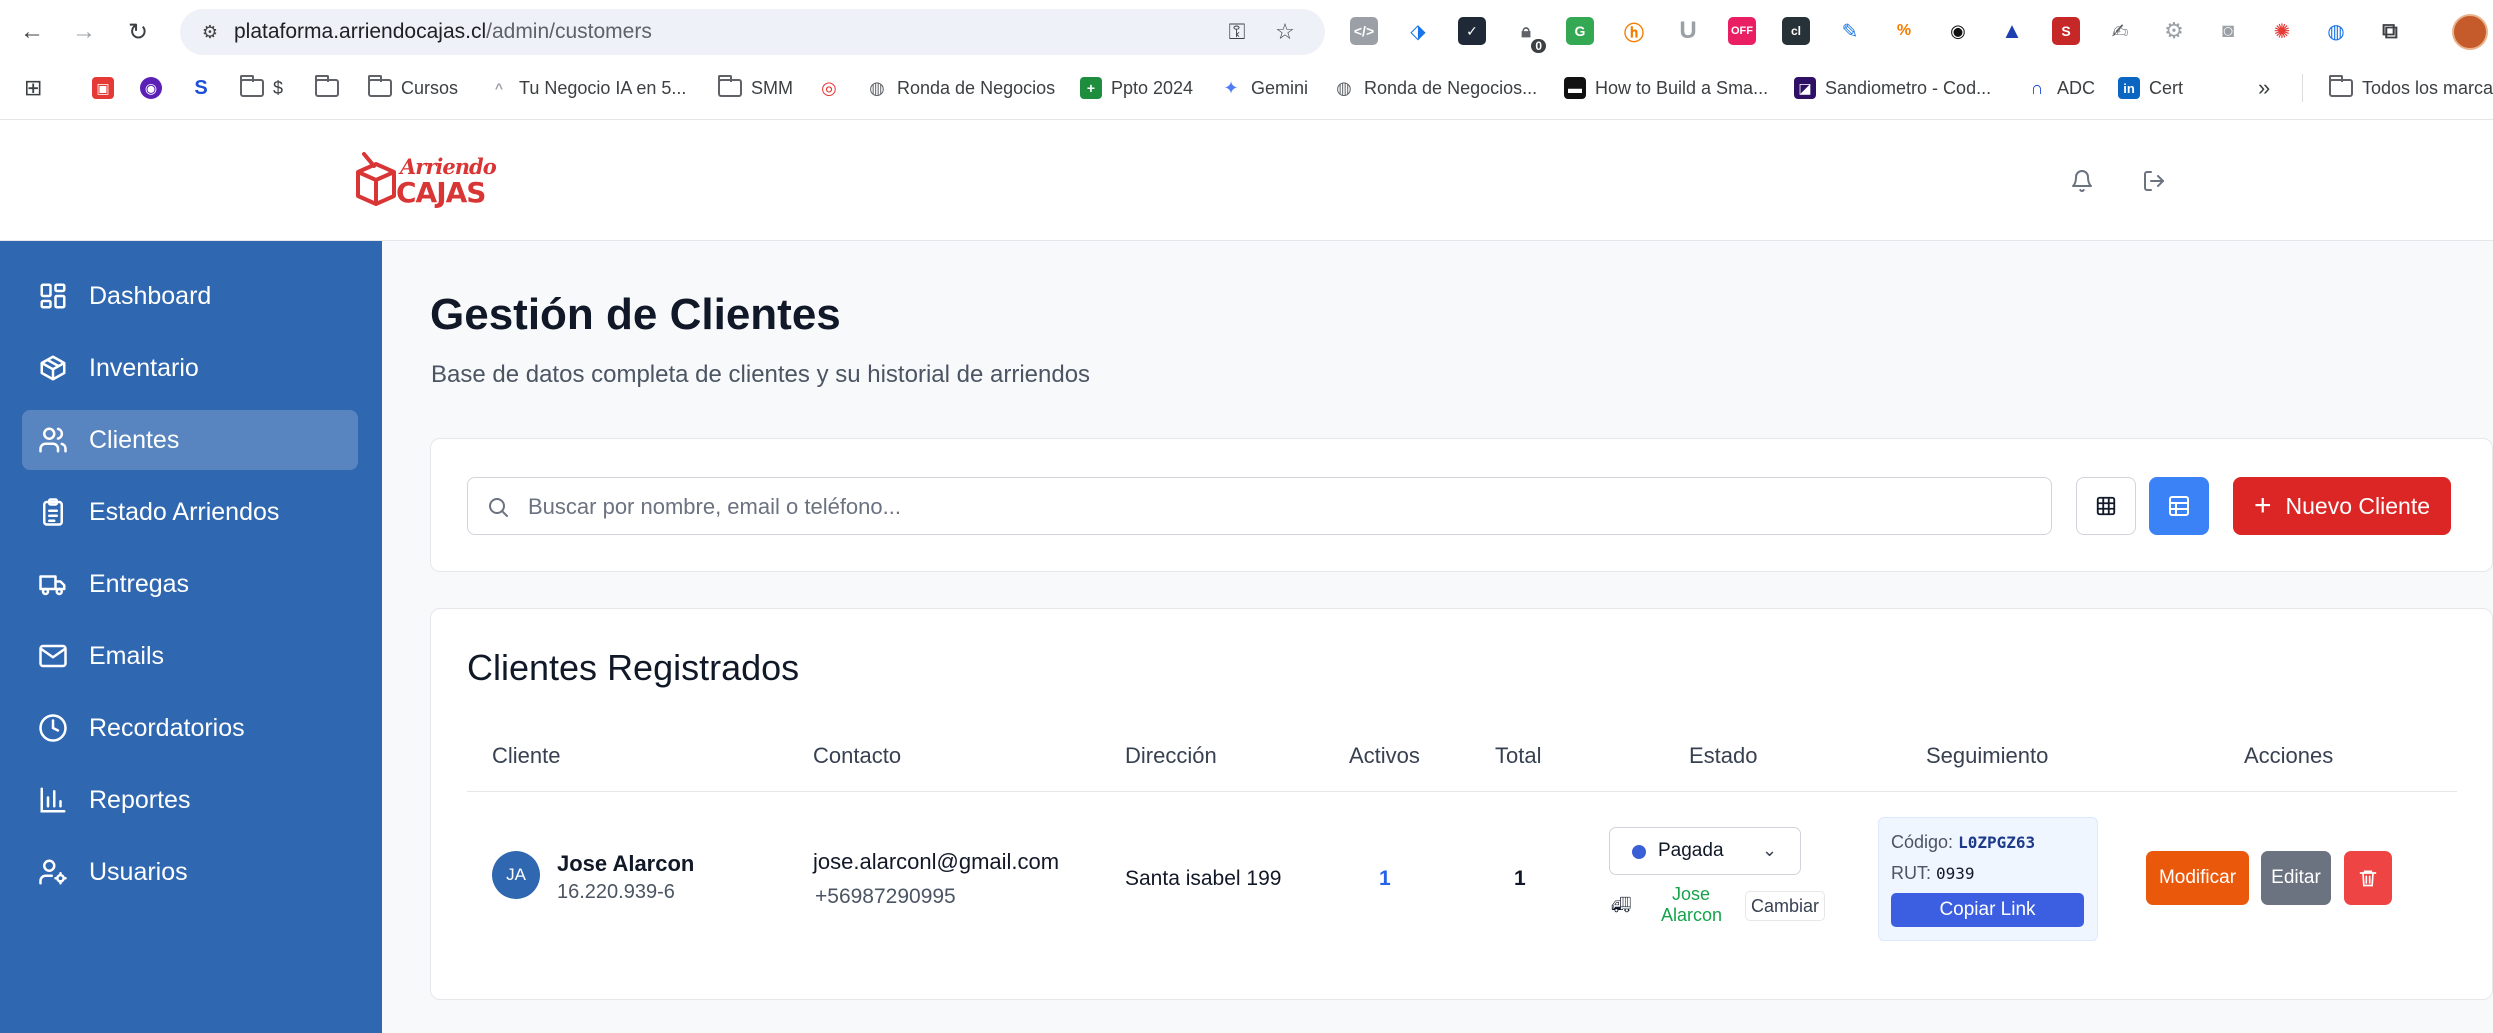 This screenshot has width=2493, height=1033. Describe the element at coordinates (2154, 181) in the screenshot. I see `logout-icon` at that location.